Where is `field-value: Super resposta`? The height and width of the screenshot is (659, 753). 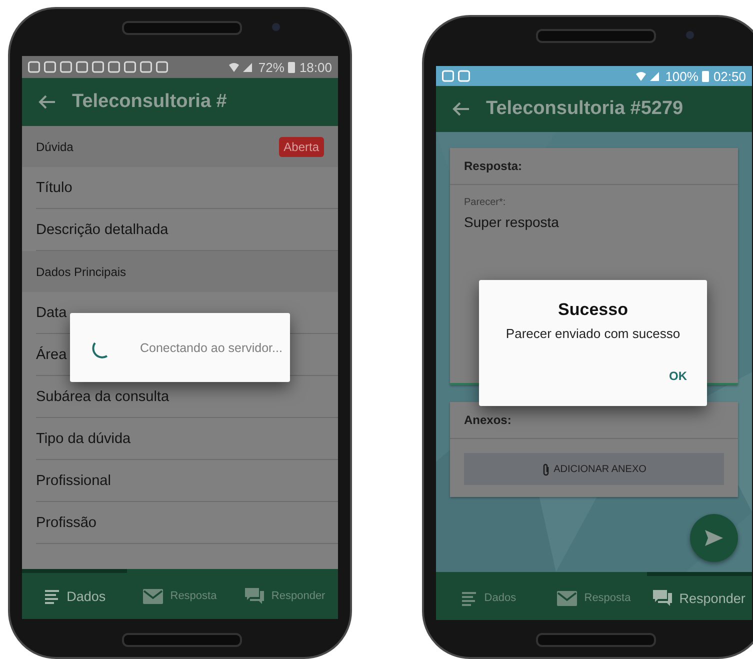 field-value: Super resposta is located at coordinates (512, 222).